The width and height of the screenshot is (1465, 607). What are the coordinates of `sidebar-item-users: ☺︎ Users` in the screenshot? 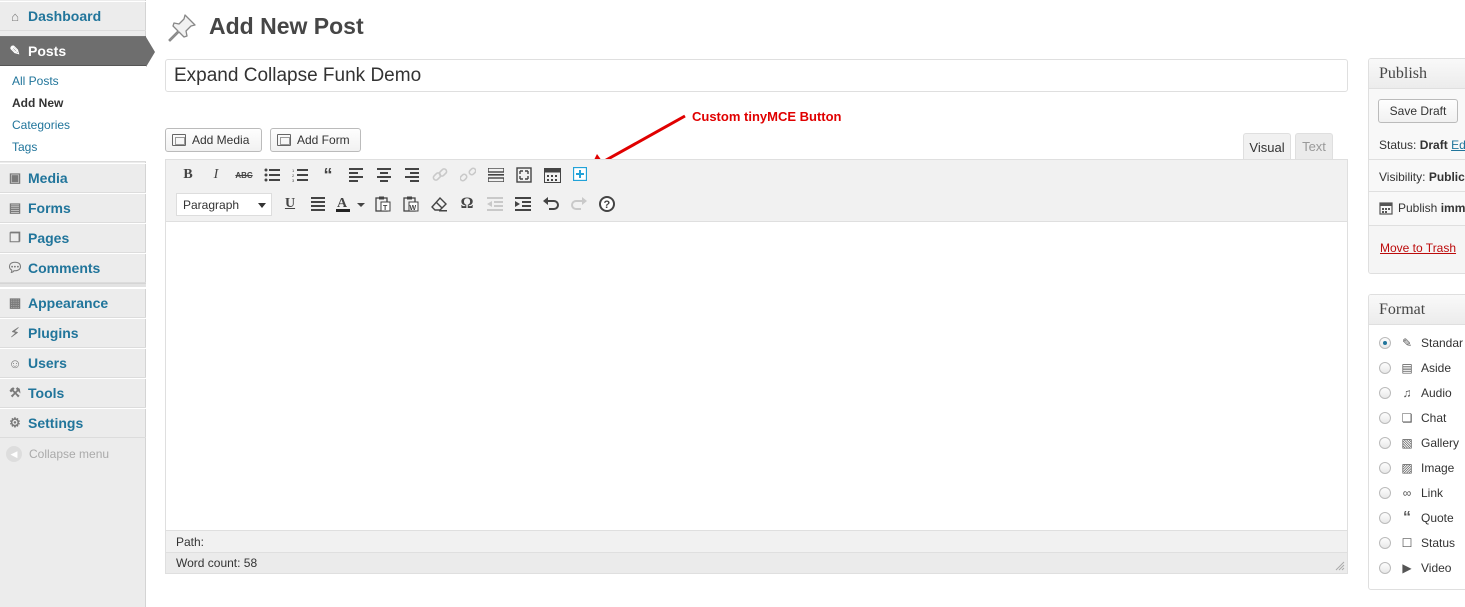 It's located at (73, 363).